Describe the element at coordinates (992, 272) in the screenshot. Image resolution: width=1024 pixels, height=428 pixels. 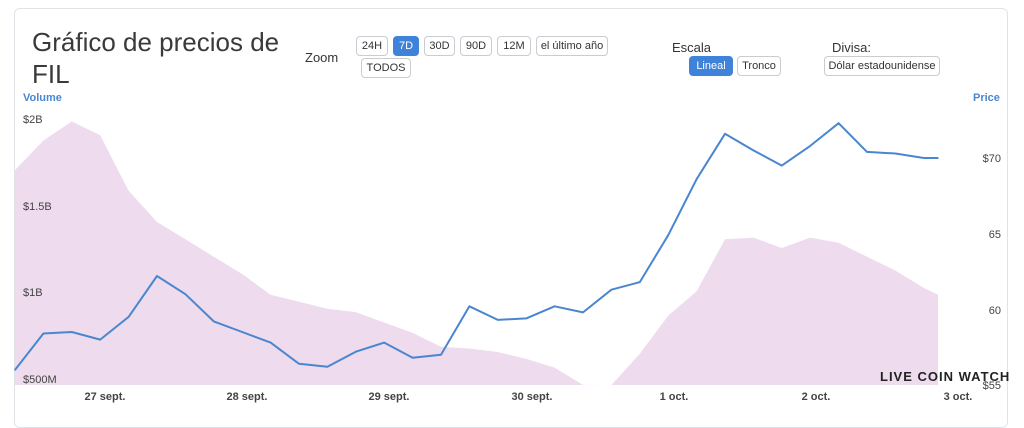
I see `right-axis-ticks: $55 60 65 $70` at that location.